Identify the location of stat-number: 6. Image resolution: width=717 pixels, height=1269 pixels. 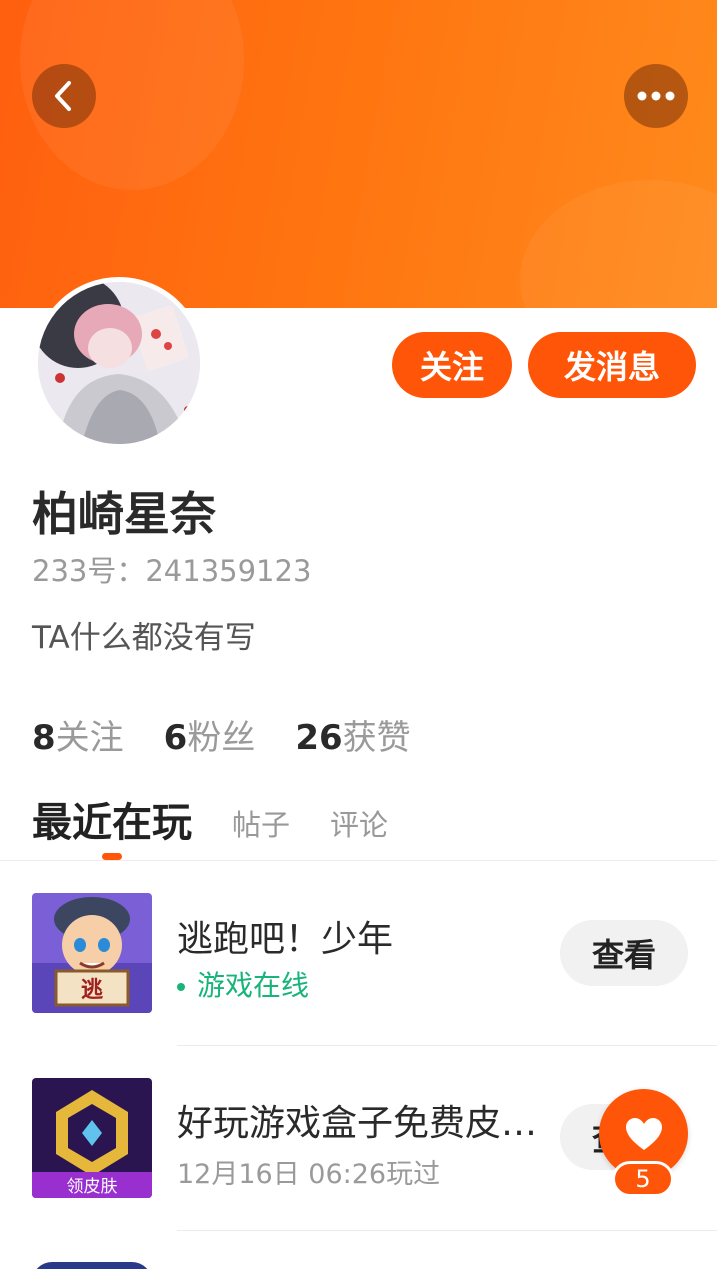
(175, 738).